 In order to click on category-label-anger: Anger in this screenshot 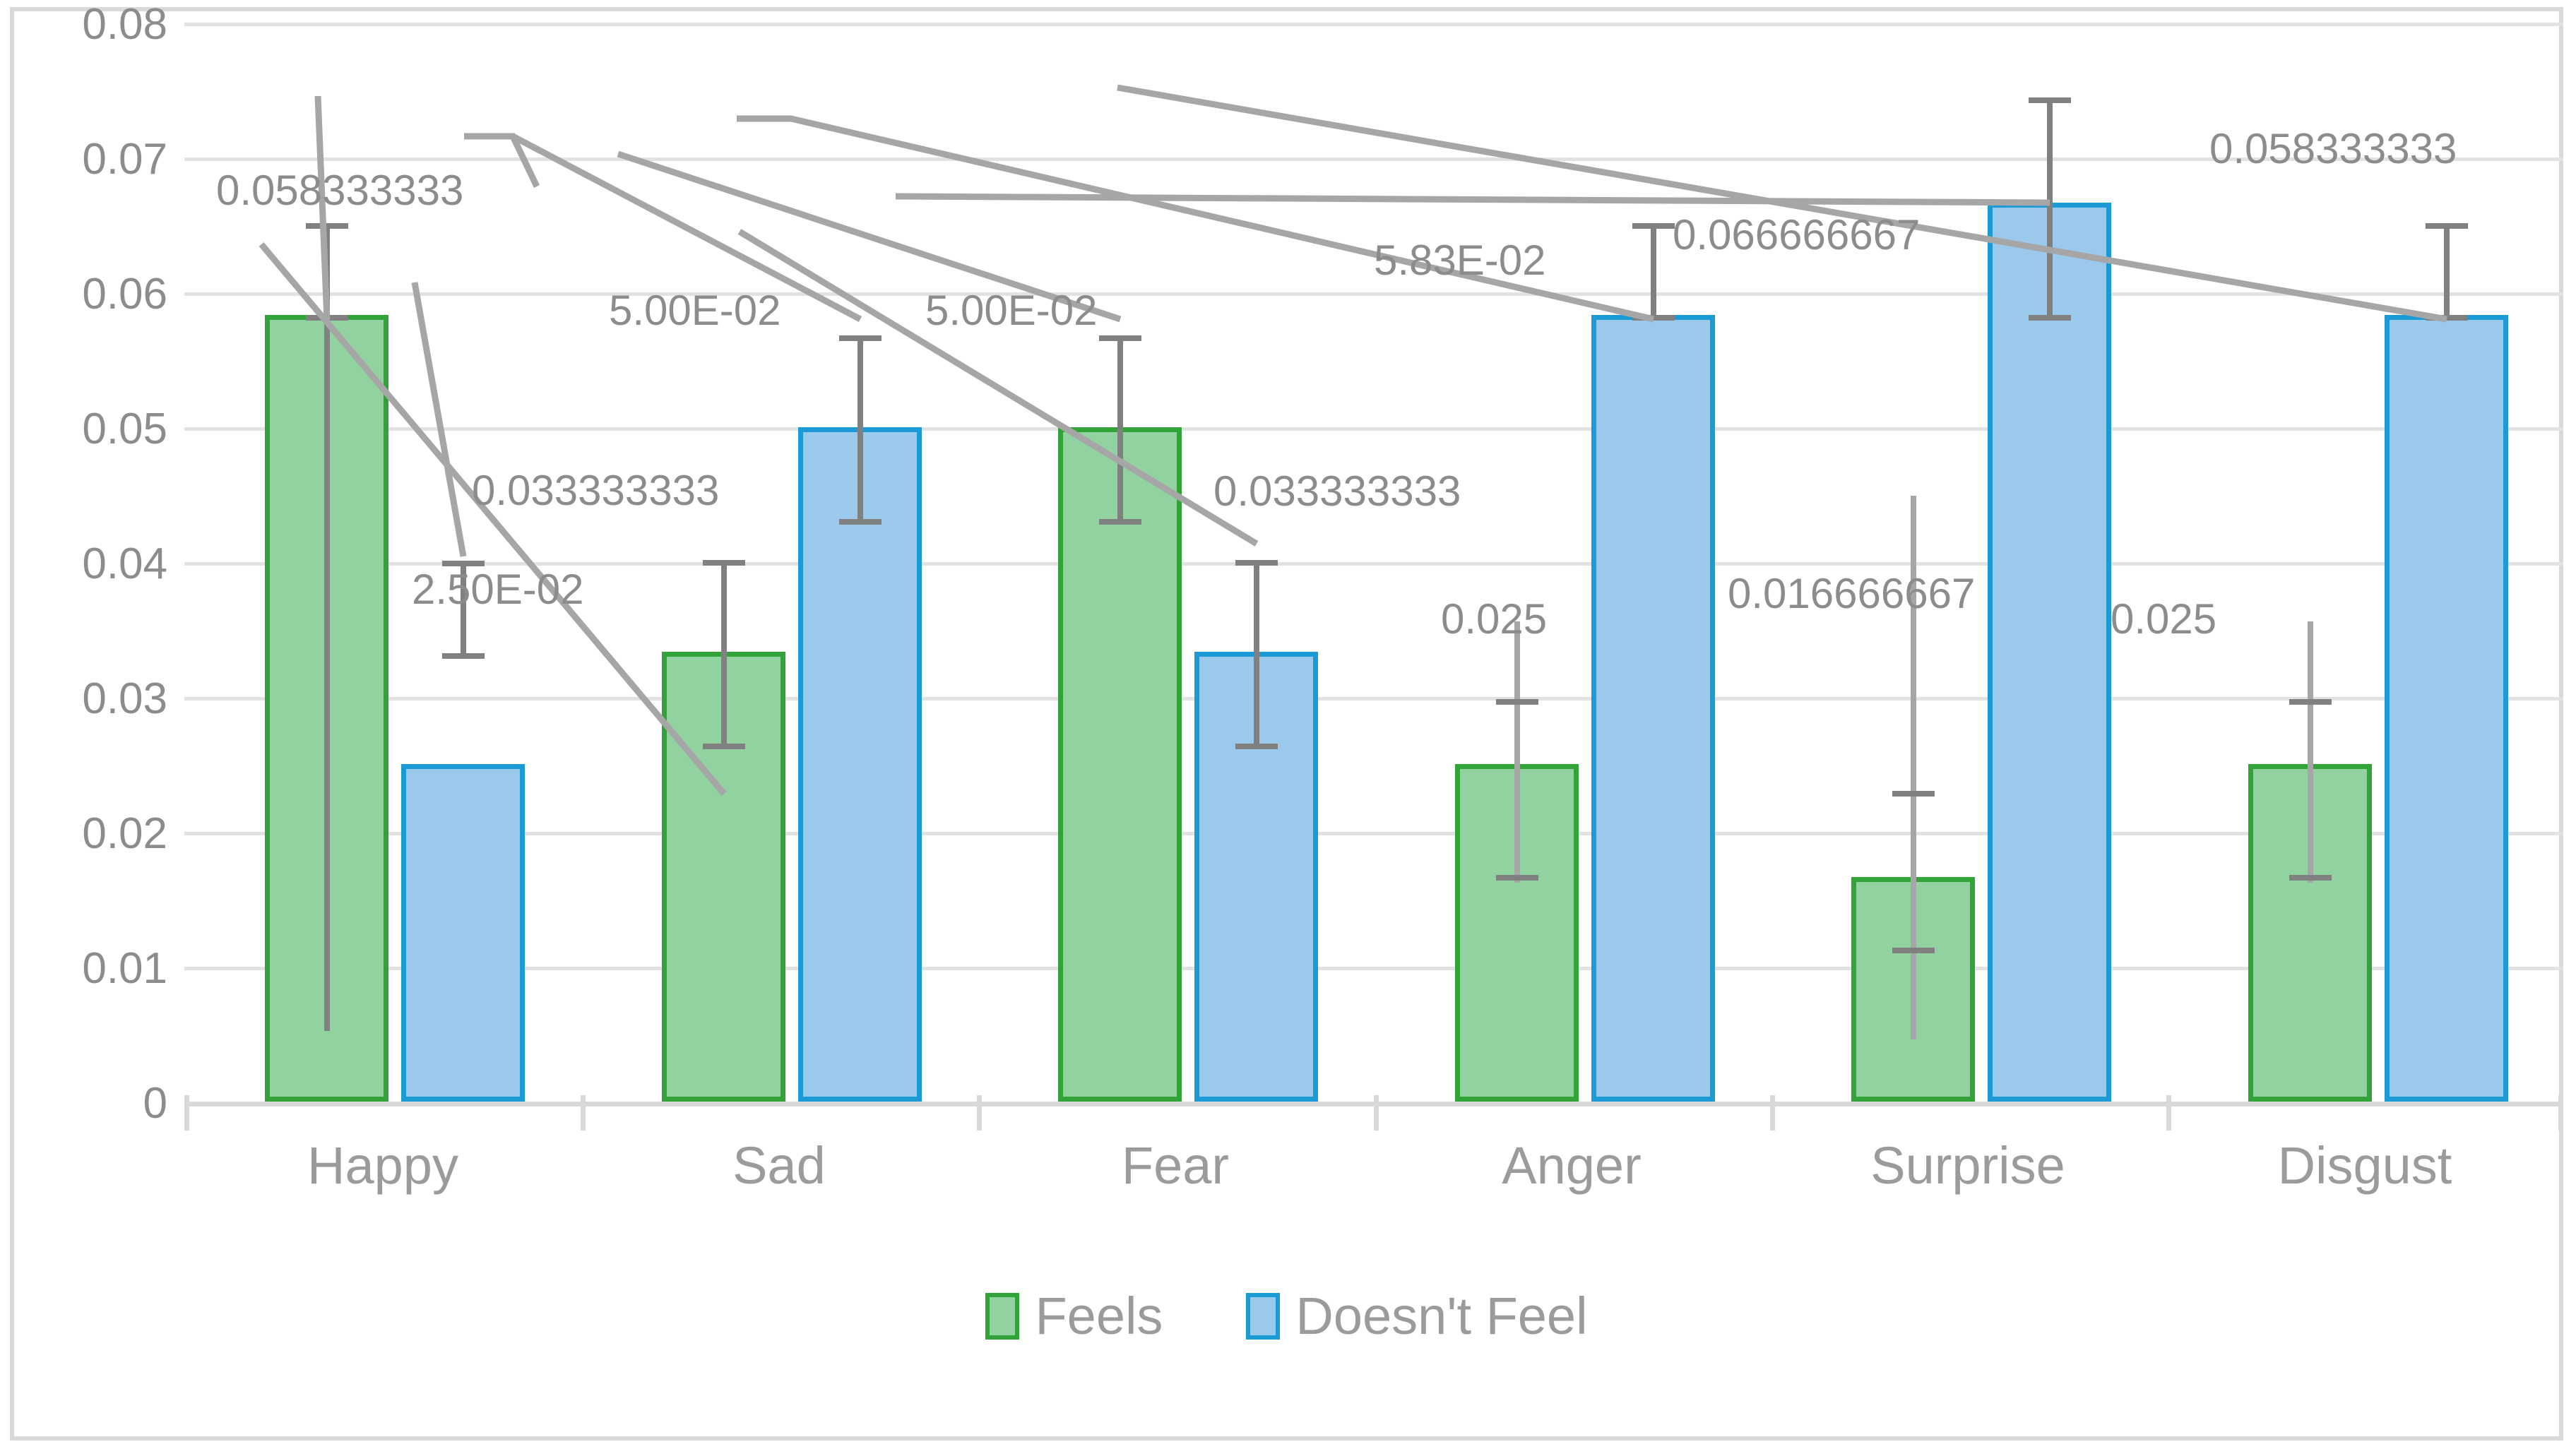, I will do `click(1572, 1165)`.